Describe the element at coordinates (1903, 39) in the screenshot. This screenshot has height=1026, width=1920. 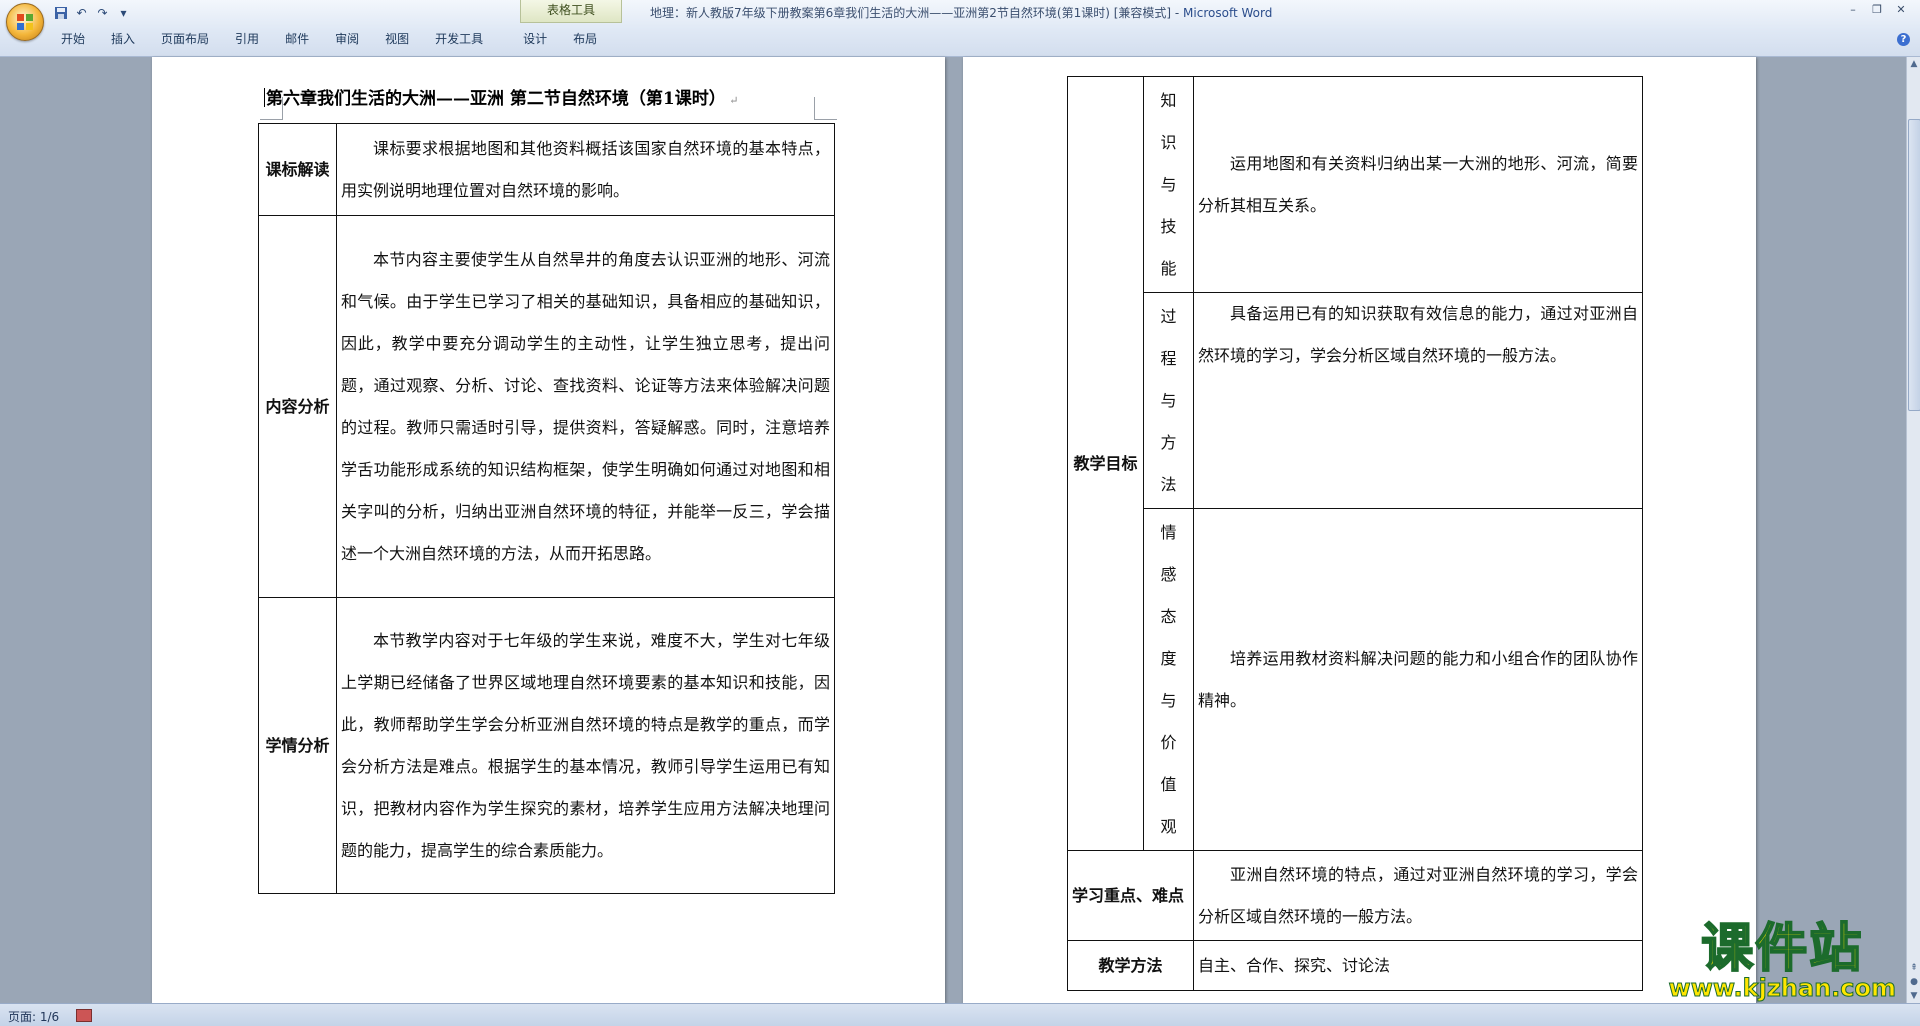
I see `help-icon: ?` at that location.